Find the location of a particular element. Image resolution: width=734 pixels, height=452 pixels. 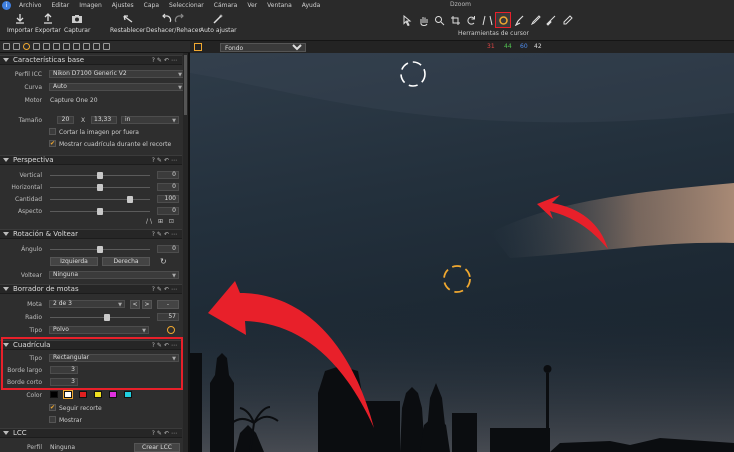

menu-camara: Cámara is located at coordinates (227, 5).